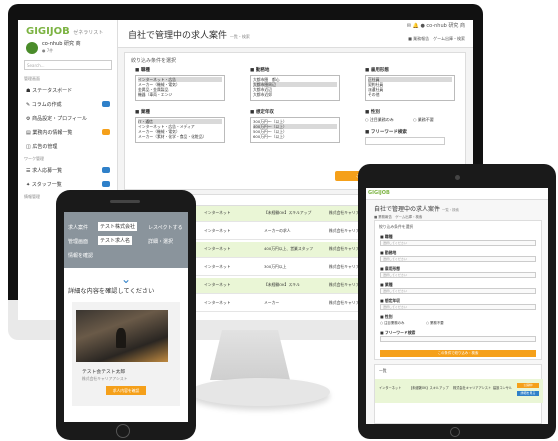  I want to click on salary-select: 選択してください, so click(458, 307).